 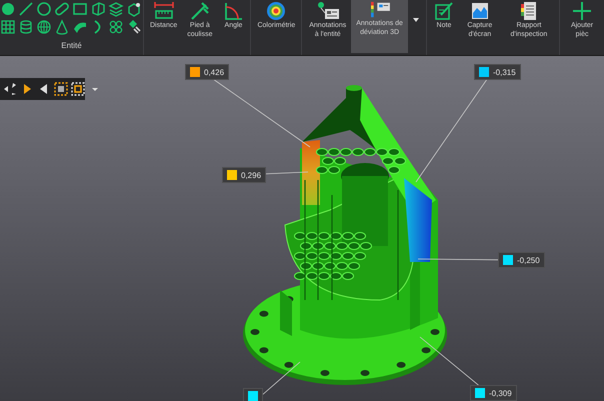 I want to click on annotation-card-icon, so click(x=328, y=11).